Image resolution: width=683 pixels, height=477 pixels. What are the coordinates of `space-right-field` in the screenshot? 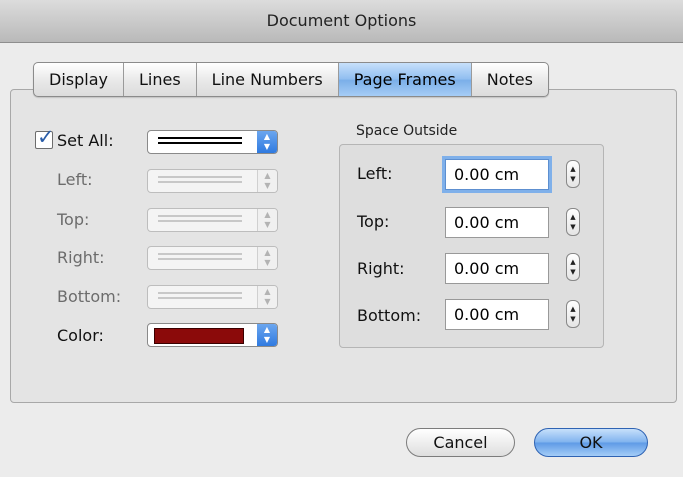 It's located at (497, 268).